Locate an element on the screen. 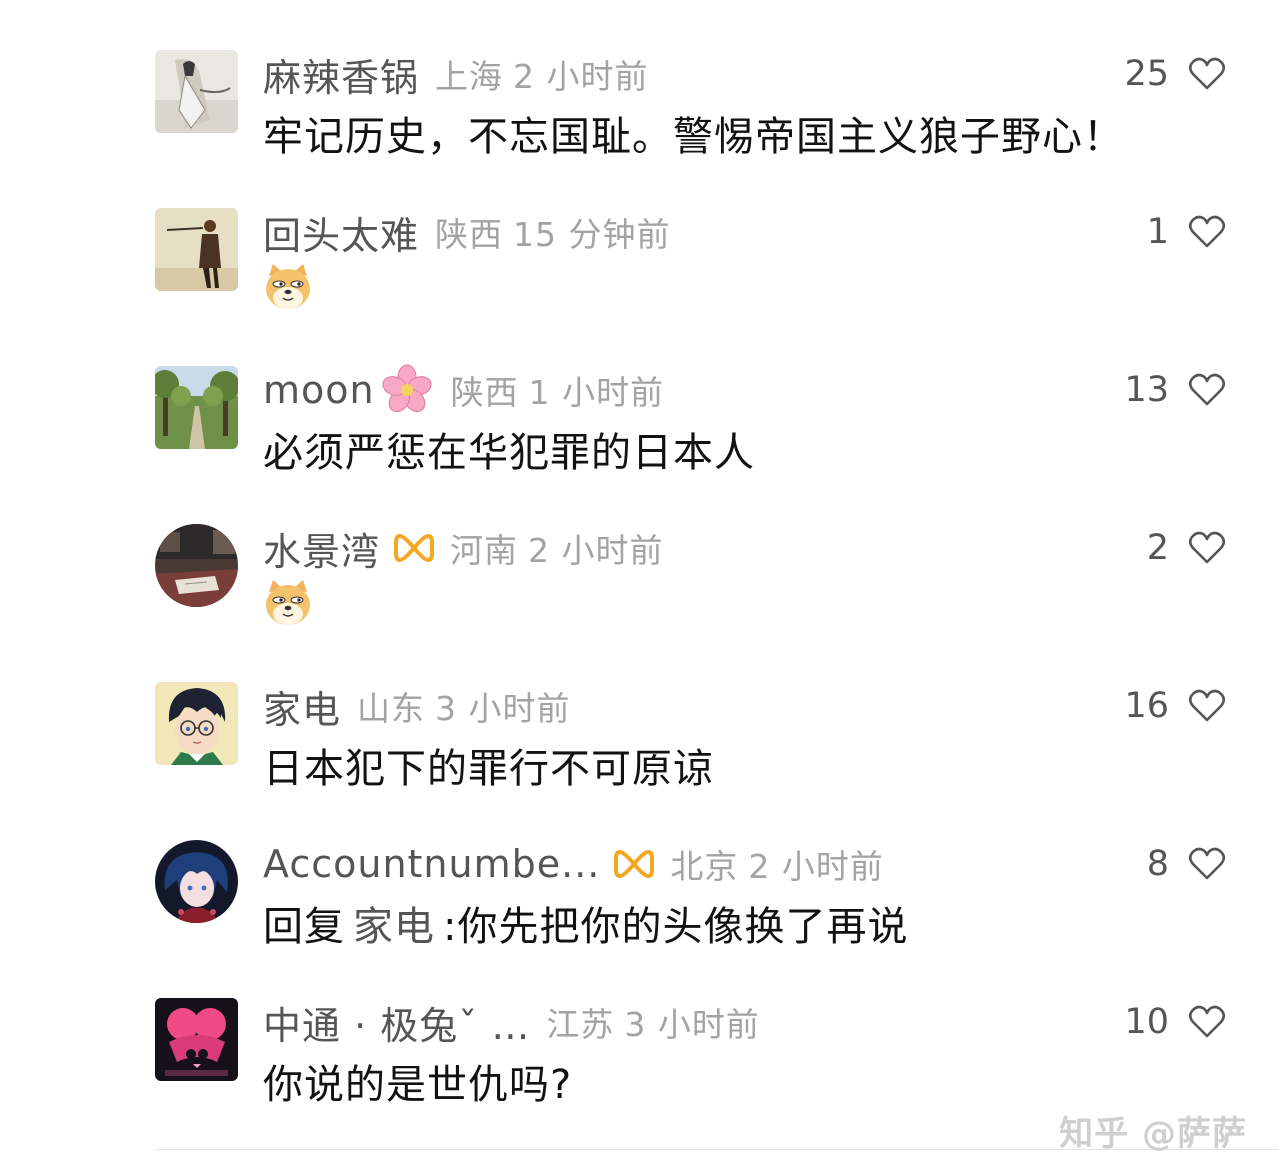 The height and width of the screenshot is (1176, 1279). reply-target-username: 家电 is located at coordinates (394, 927).